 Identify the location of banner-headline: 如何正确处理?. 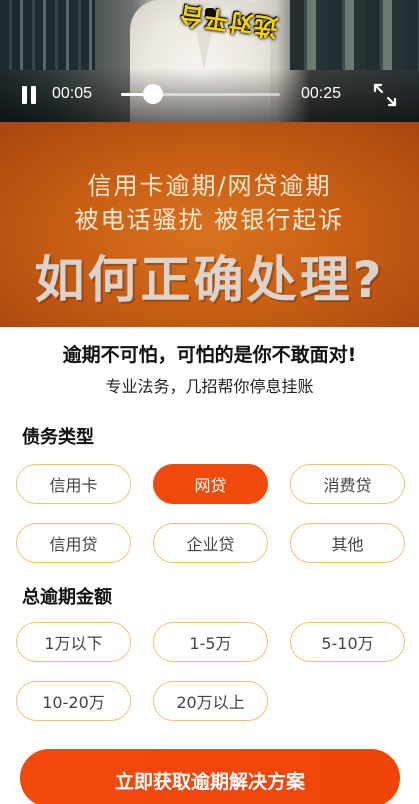
(209, 280).